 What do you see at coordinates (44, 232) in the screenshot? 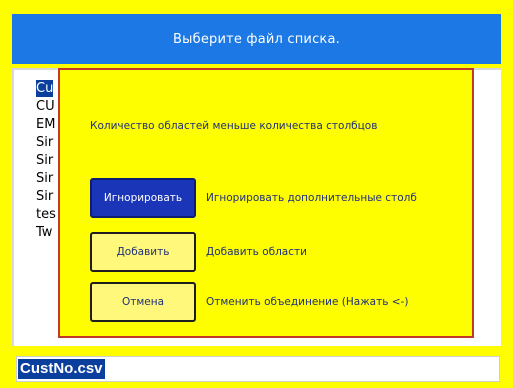
I see `list-item: Tw` at bounding box center [44, 232].